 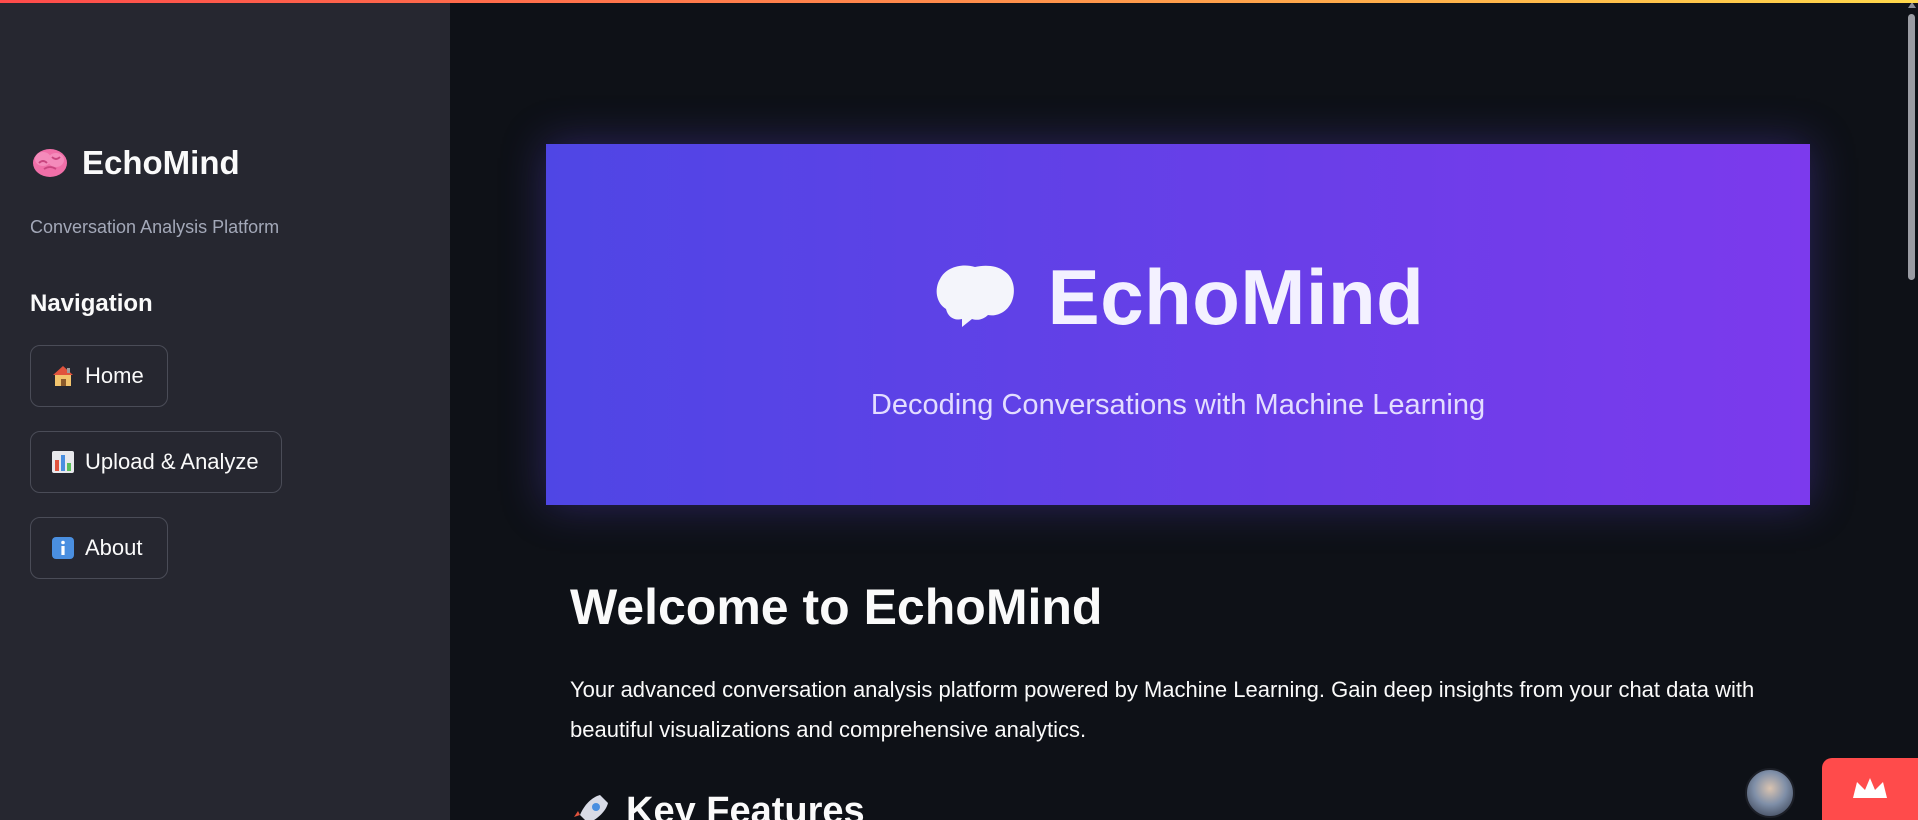 I want to click on vertical-scrollbar-thumb, so click(x=1911, y=147).